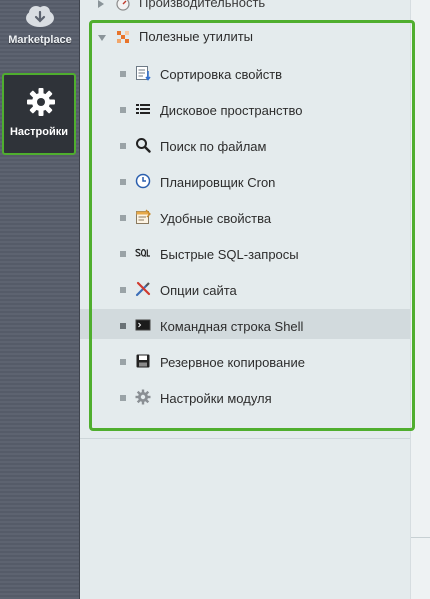 This screenshot has width=430, height=599. I want to click on gear-icon, so click(41, 102).